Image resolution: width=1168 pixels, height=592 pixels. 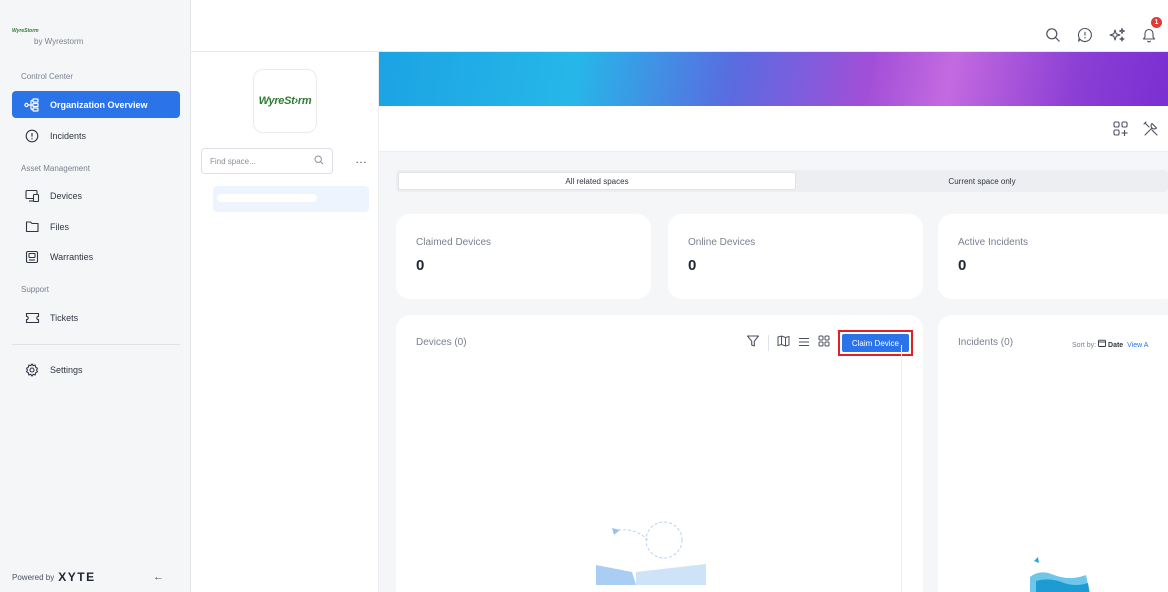 What do you see at coordinates (1117, 35) in the screenshot?
I see `sparkle-icon` at bounding box center [1117, 35].